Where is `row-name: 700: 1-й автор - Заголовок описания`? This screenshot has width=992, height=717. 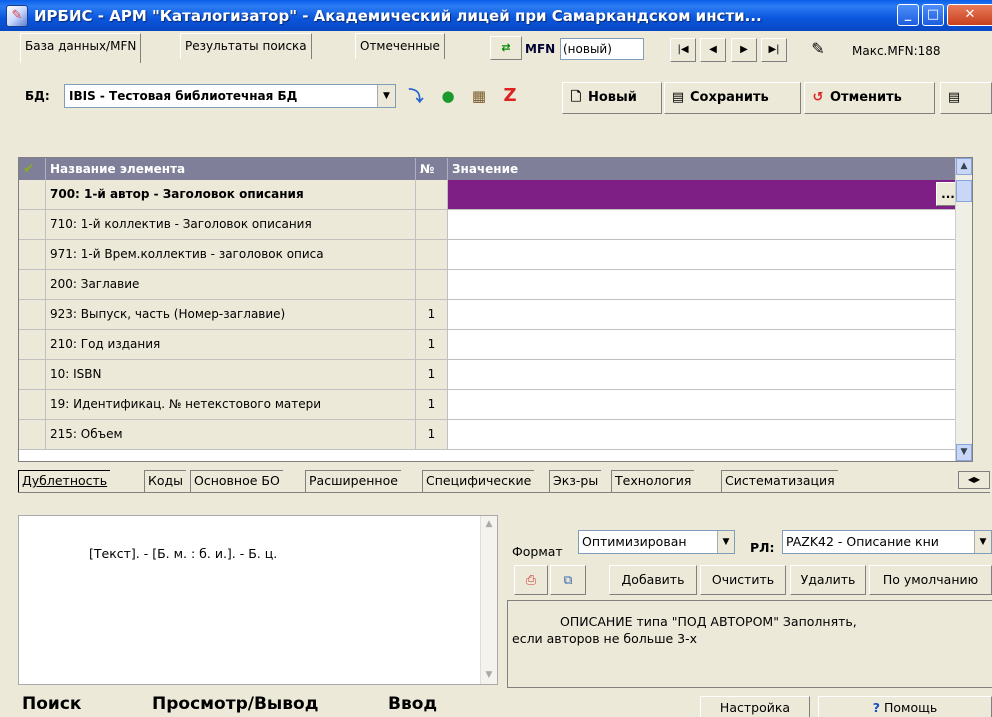
row-name: 700: 1-й автор - Заголовок описания is located at coordinates (231, 195).